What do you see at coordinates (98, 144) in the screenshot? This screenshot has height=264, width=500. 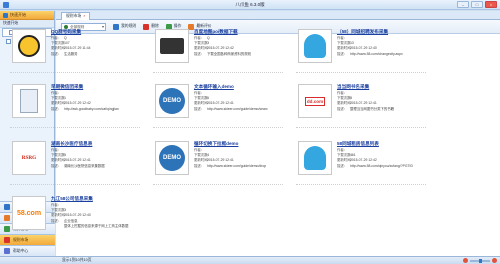 I see `rule-title-link: 湖南长沙医疗信息表` at bounding box center [98, 144].